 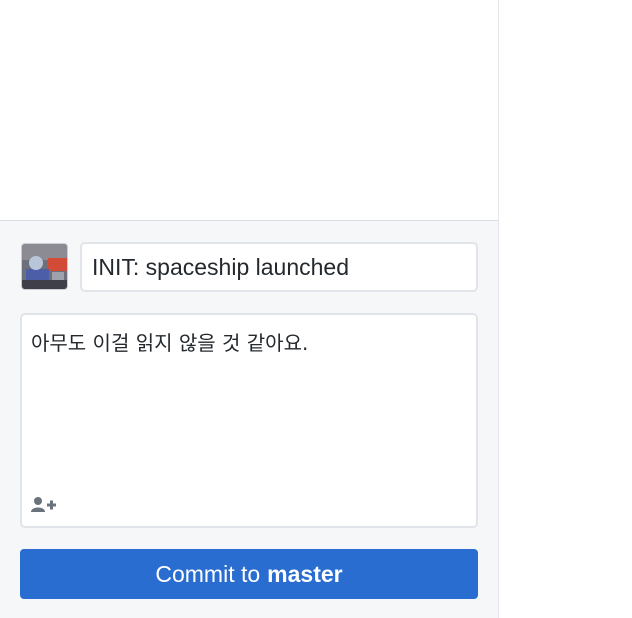 I want to click on commit-button-label: Commit to, so click(x=208, y=573).